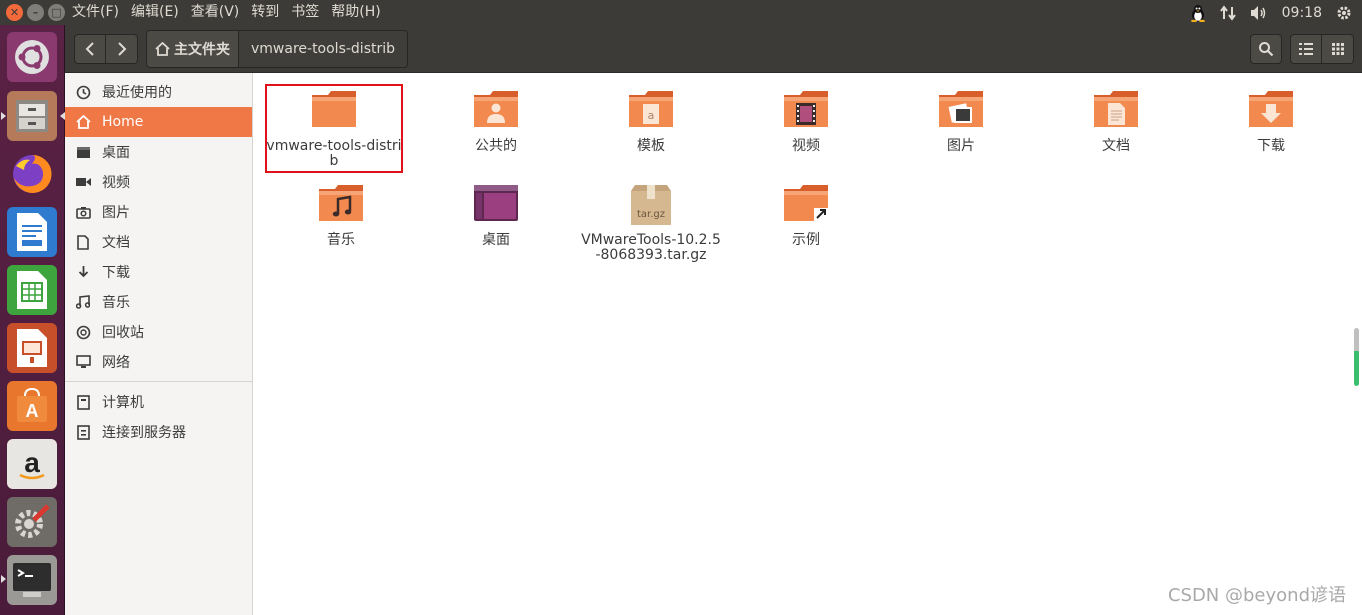  Describe the element at coordinates (83, 432) in the screenshot. I see `server-icon` at that location.